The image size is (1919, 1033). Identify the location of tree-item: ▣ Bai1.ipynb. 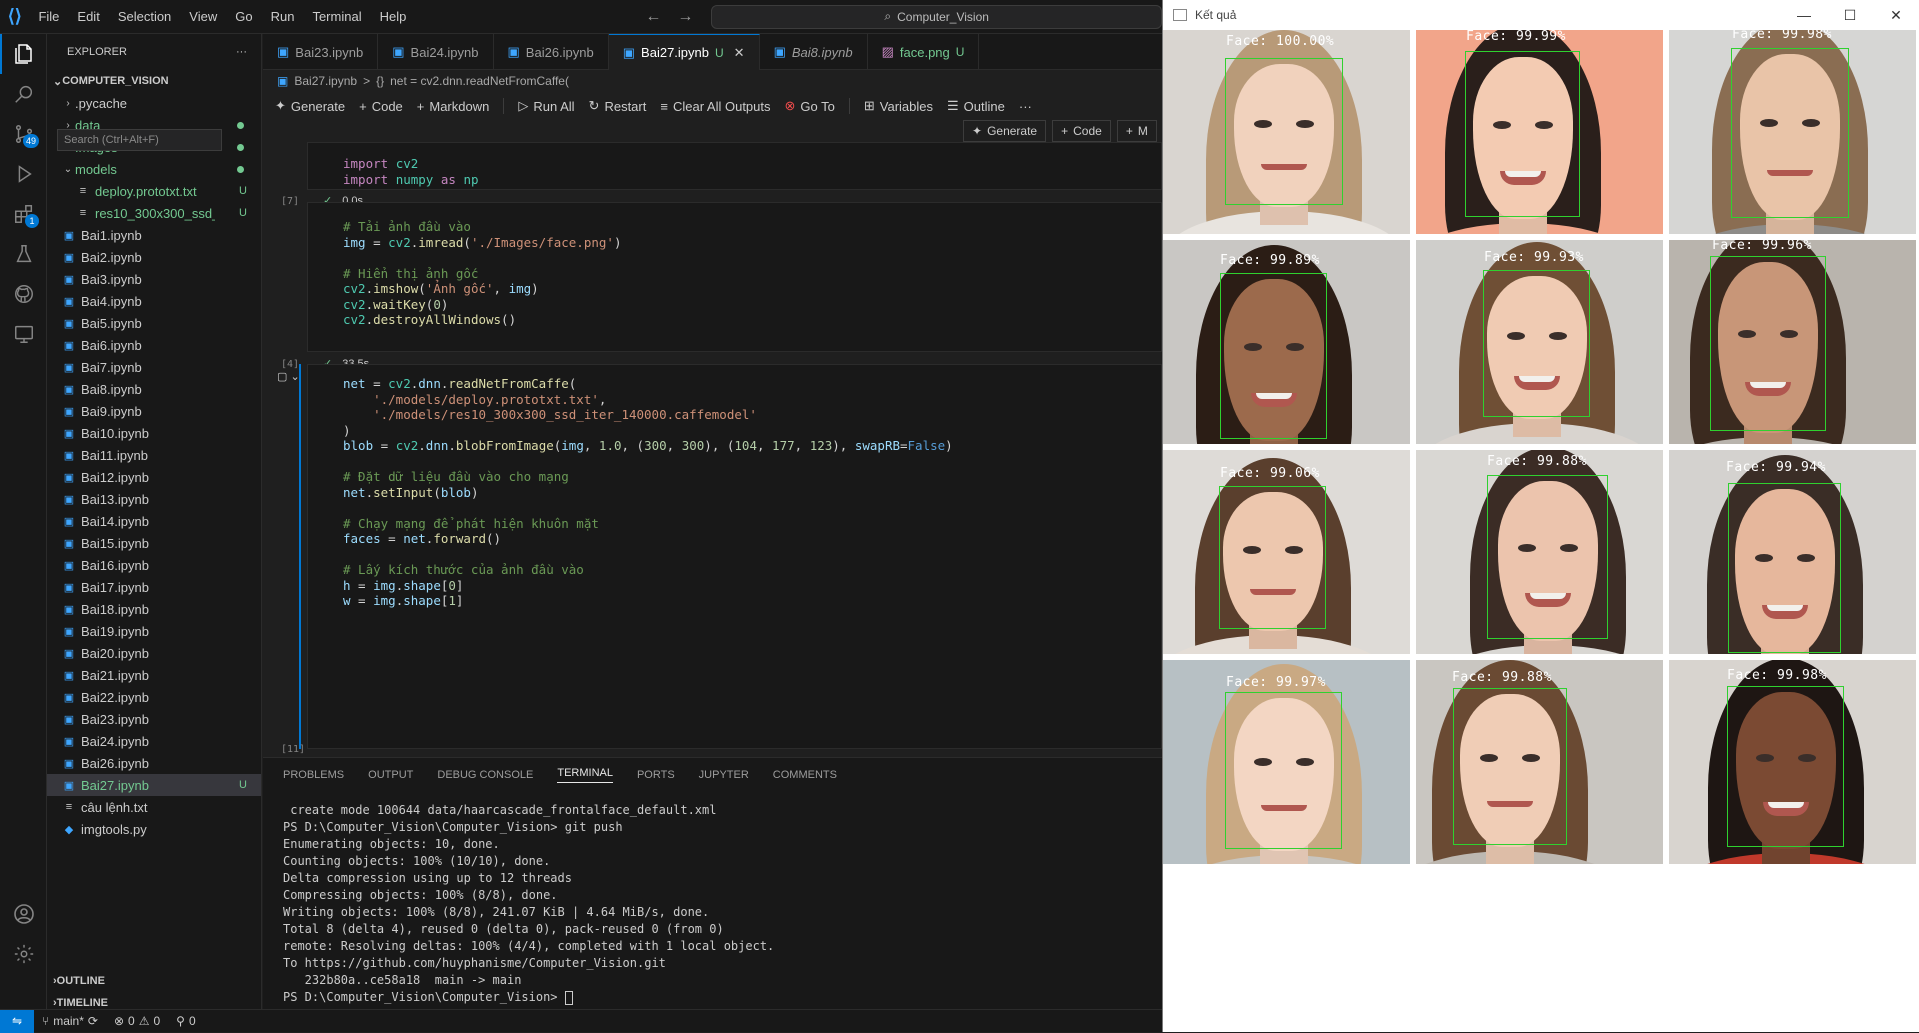
(154, 235).